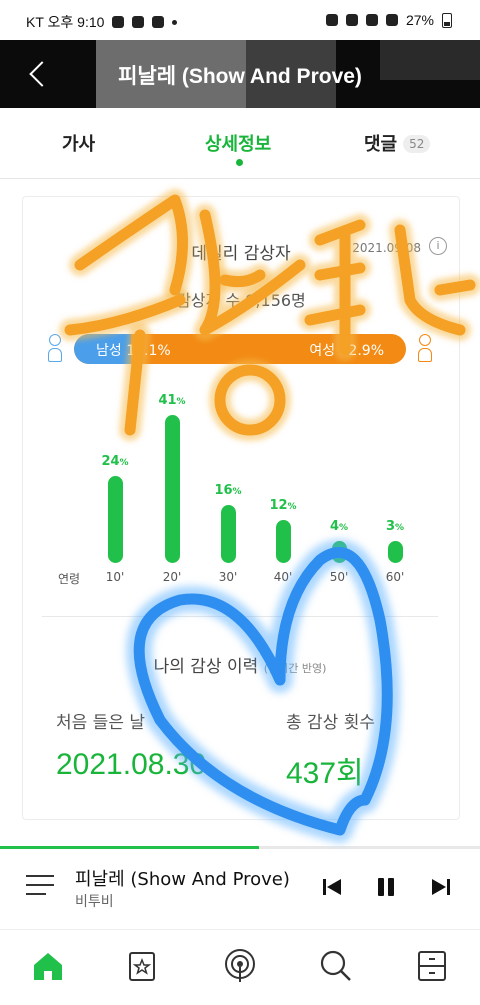 This screenshot has height=1005, width=480. I want to click on tab-comments: 댓글 52, so click(397, 143).